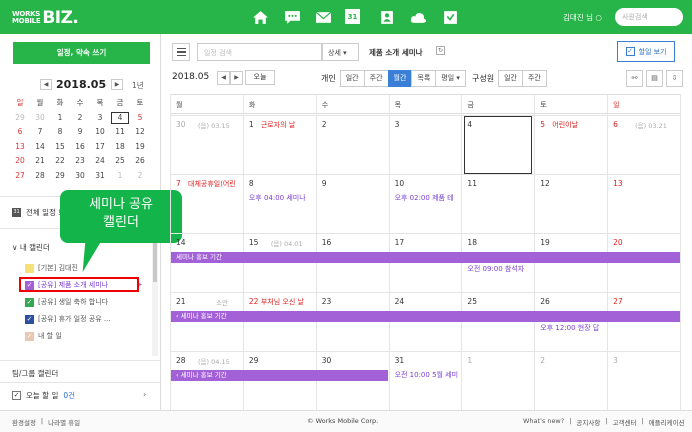  I want to click on day-number: 26, so click(545, 301).